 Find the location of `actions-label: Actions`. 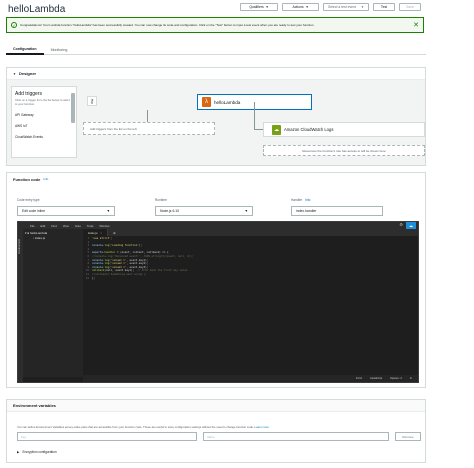

actions-label: Actions is located at coordinates (298, 7).